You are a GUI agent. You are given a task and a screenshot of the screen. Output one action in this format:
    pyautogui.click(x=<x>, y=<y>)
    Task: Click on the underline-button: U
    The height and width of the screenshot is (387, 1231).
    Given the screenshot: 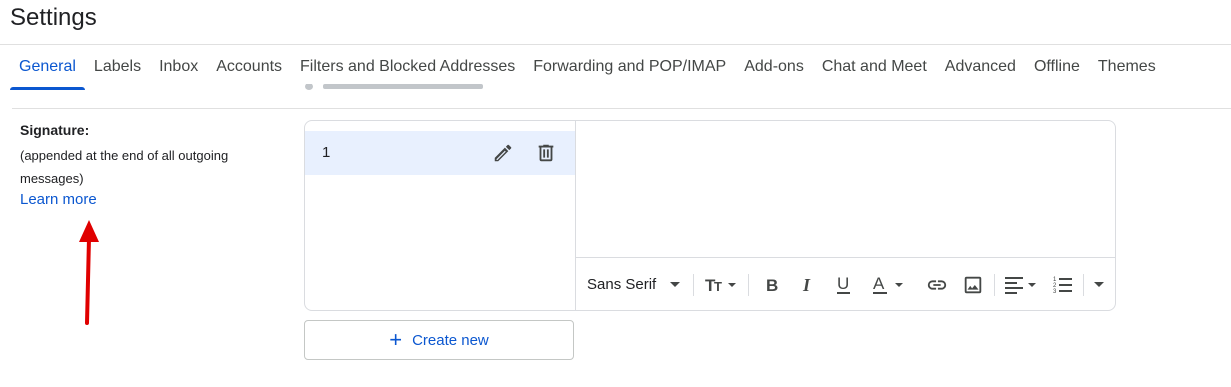 What is the action you would take?
    pyautogui.click(x=844, y=284)
    